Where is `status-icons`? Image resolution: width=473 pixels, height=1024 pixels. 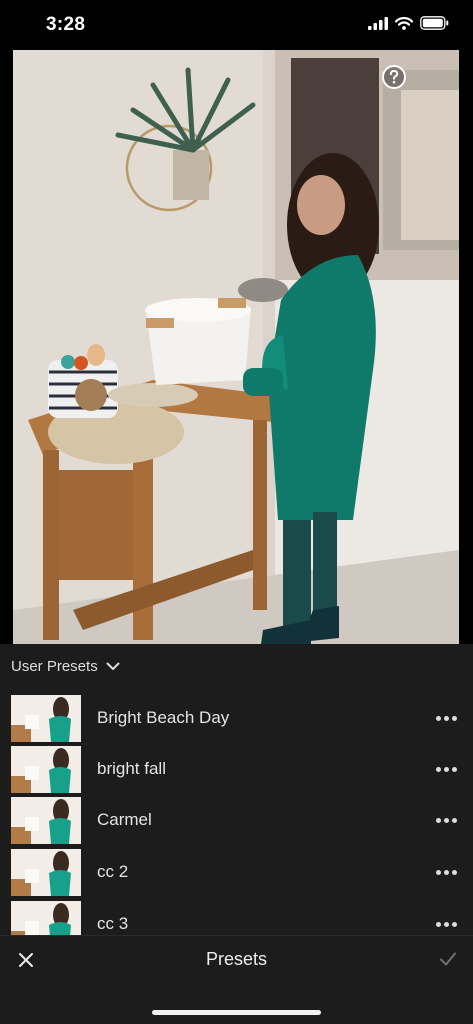
status-icons is located at coordinates (408, 23).